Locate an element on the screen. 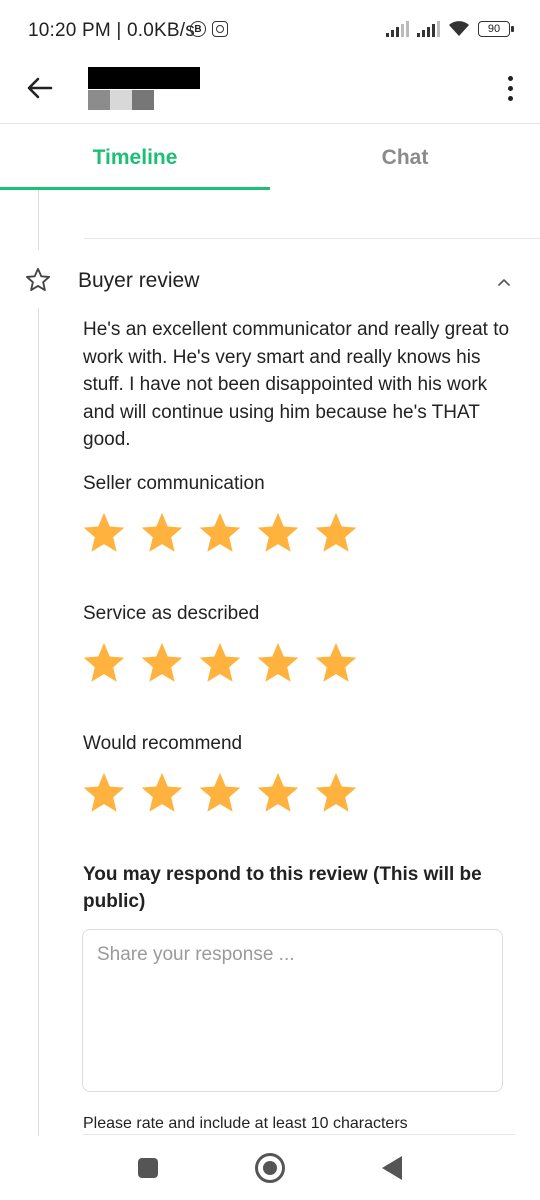  response-input is located at coordinates (292, 1010).